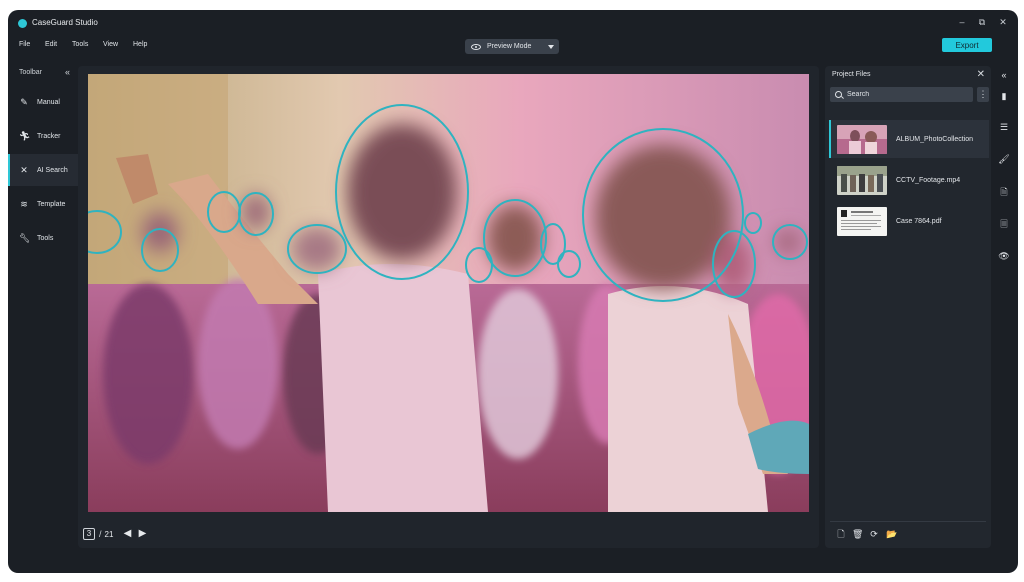 This screenshot has height=582, width=1024. Describe the element at coordinates (838, 94) in the screenshot. I see `search-icon` at that location.